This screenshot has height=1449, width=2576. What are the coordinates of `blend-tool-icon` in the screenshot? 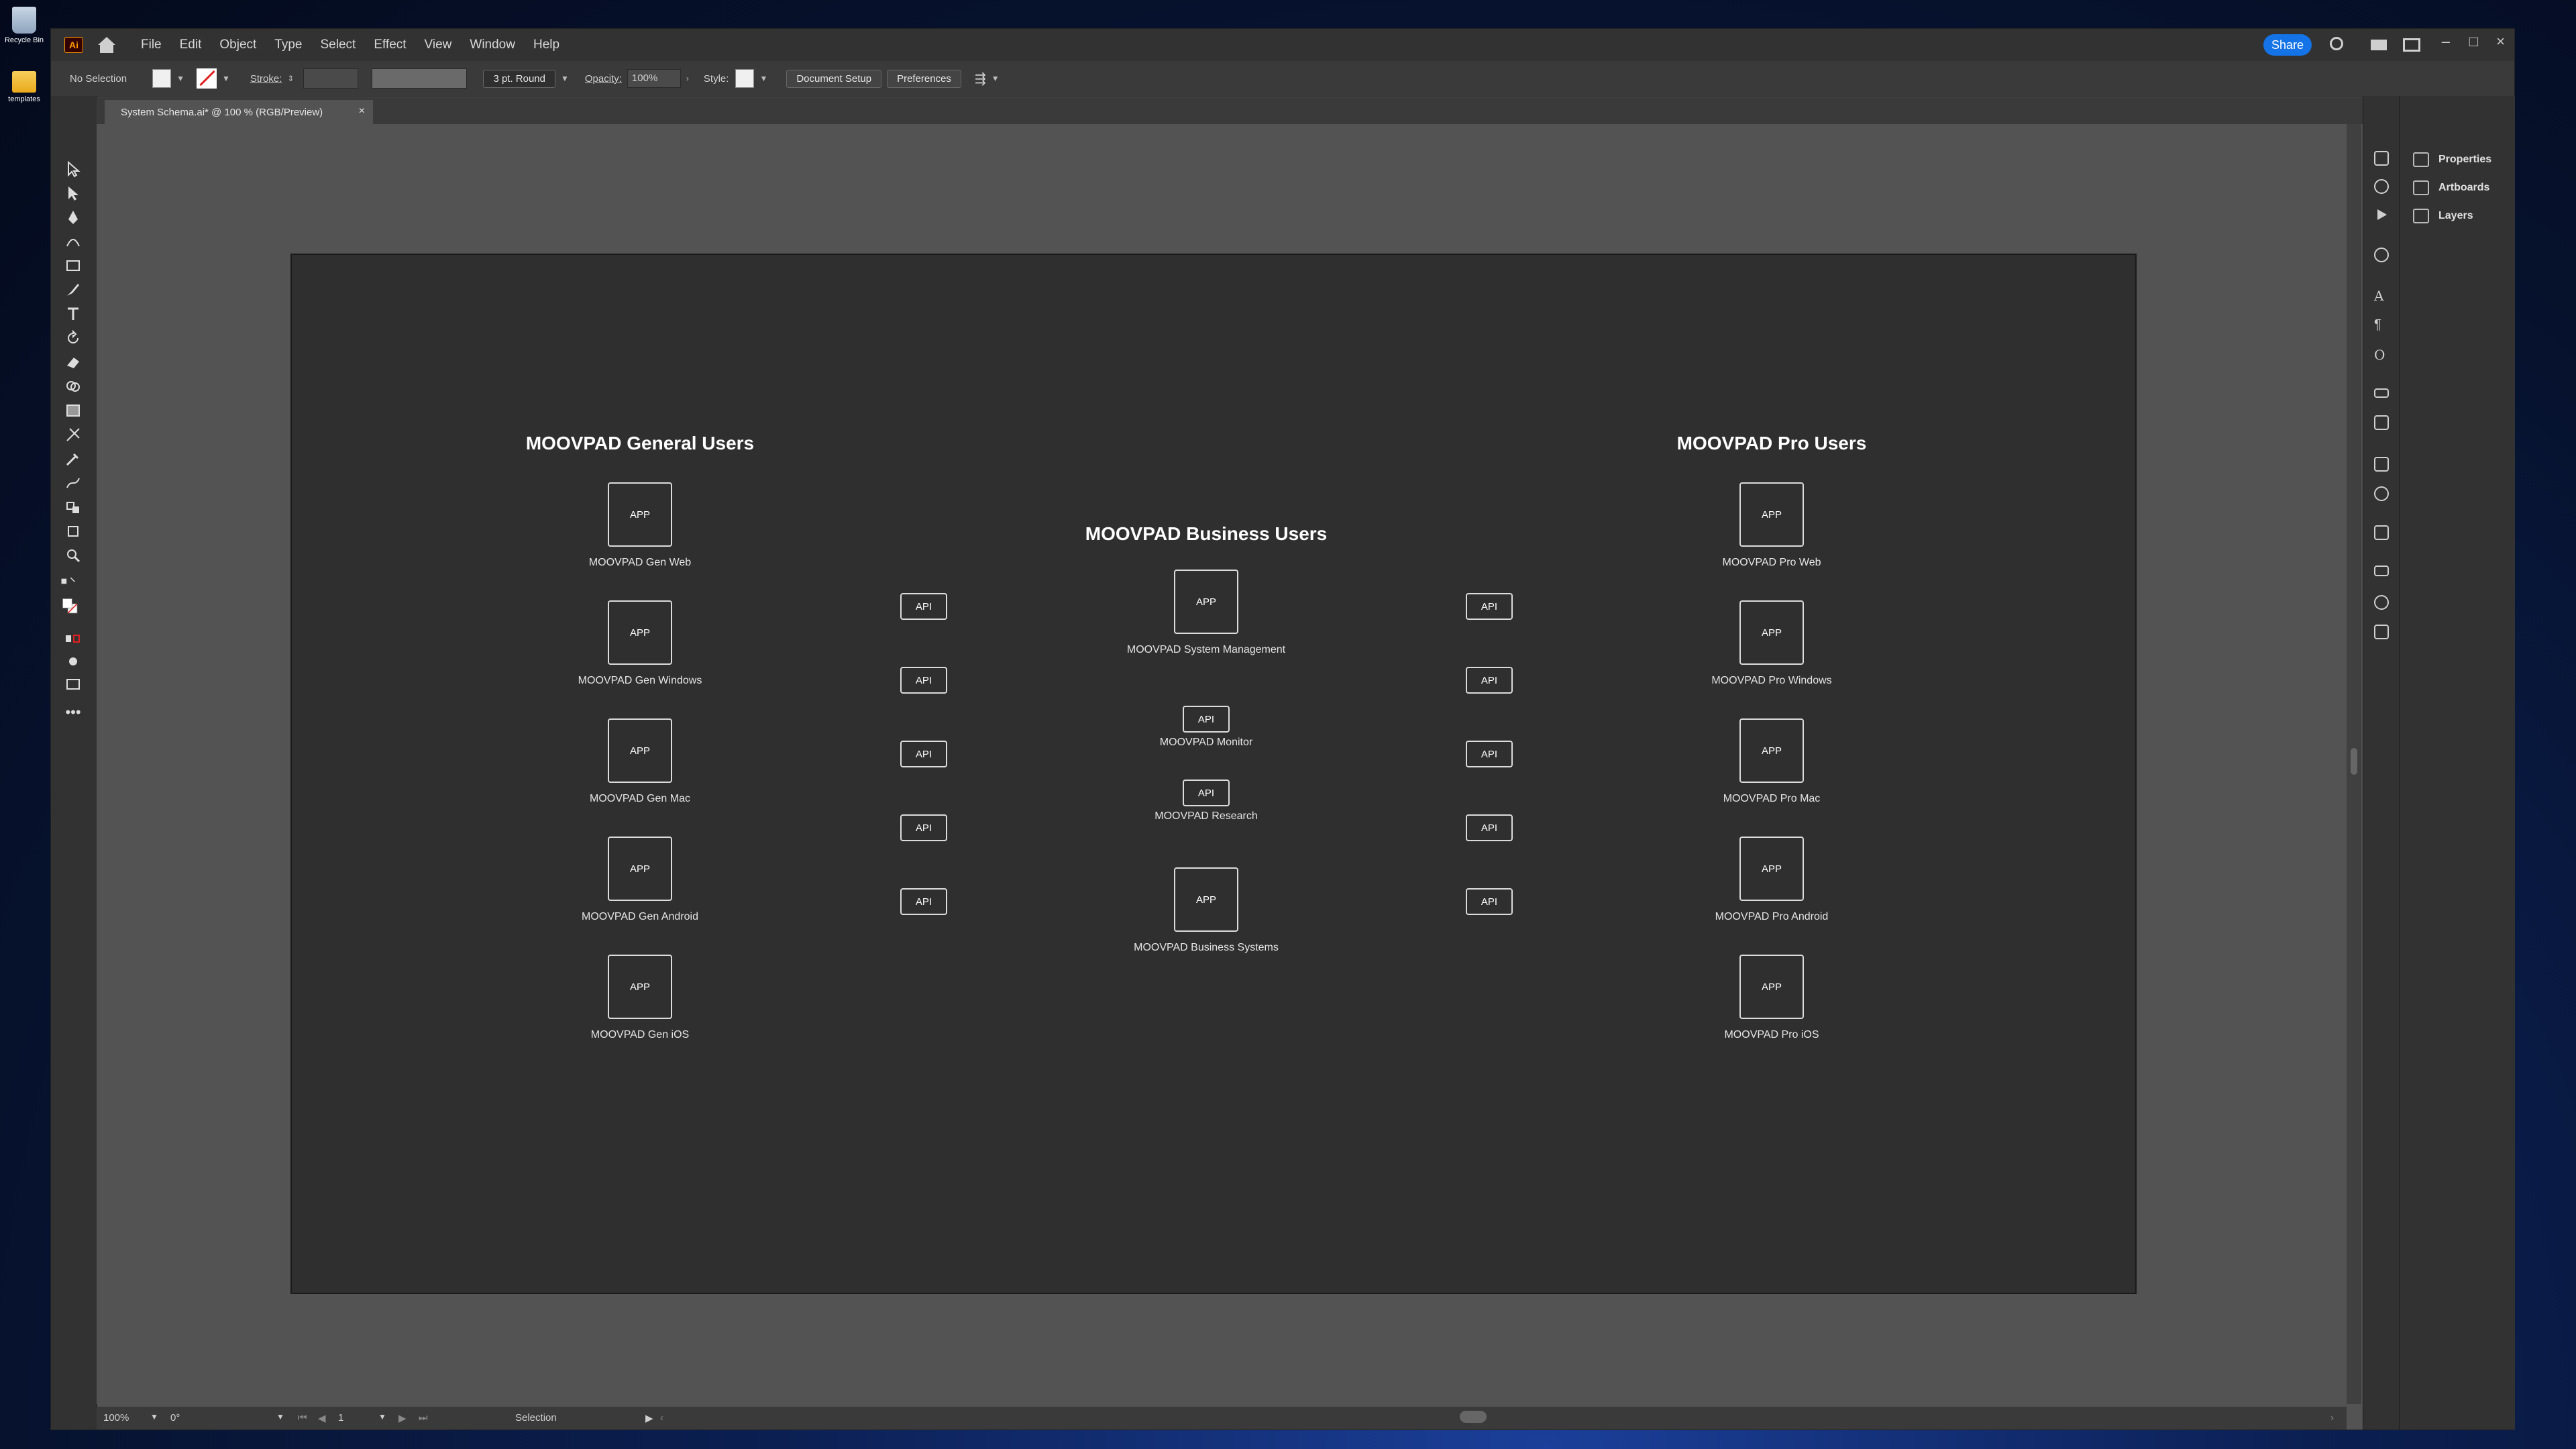 It's located at (73, 483).